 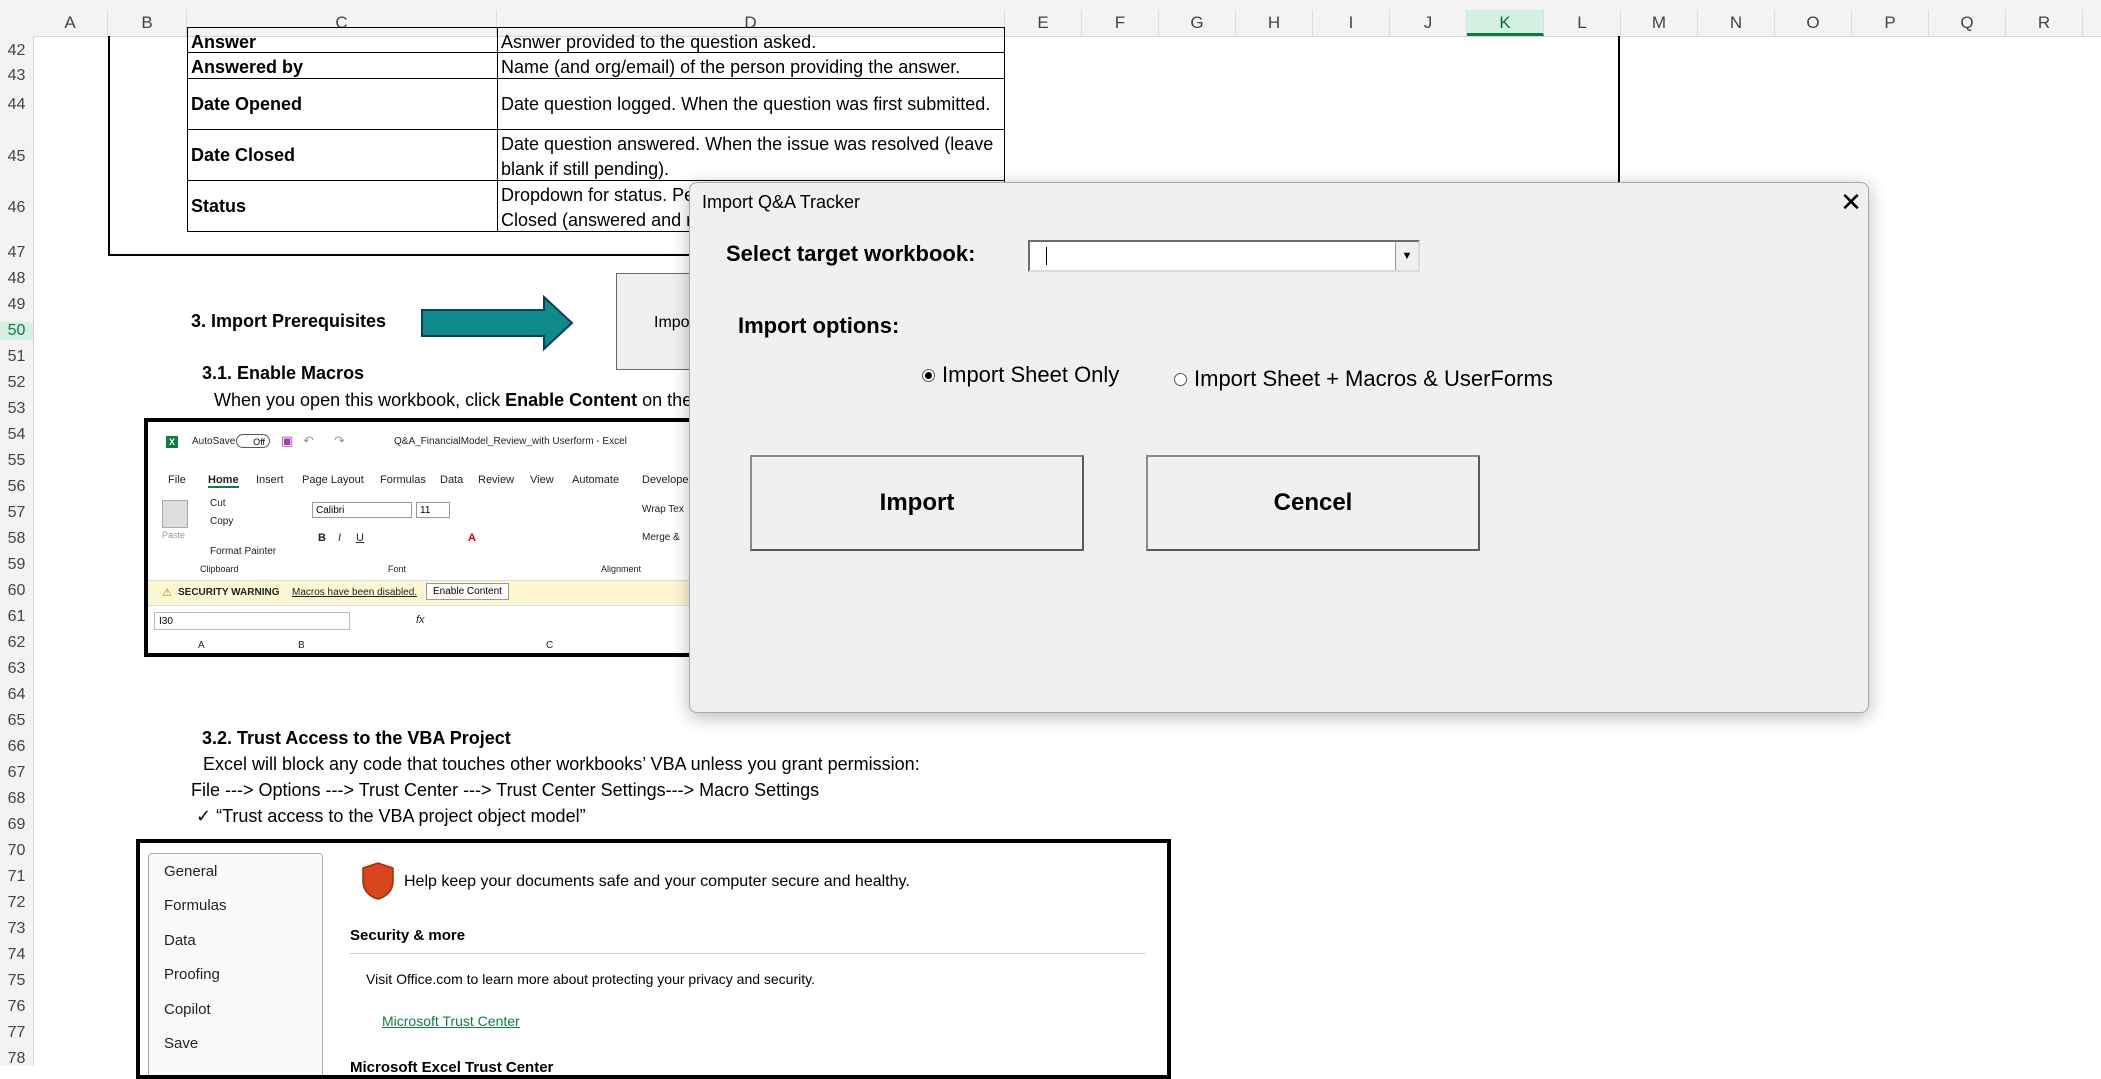 I want to click on row-header-62: 62, so click(x=16, y=643).